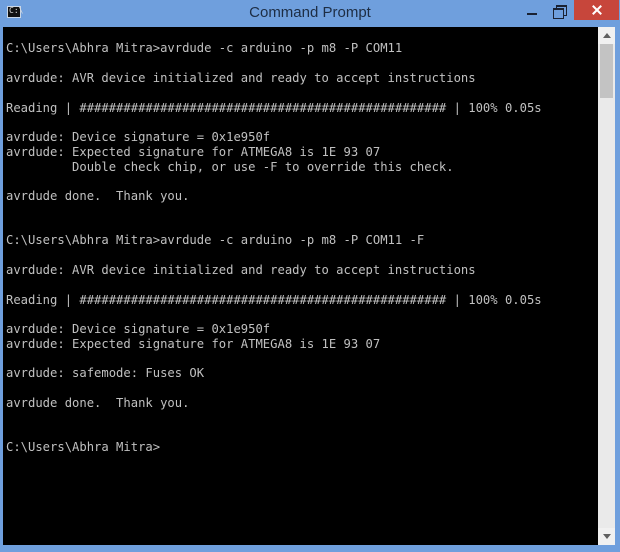 Image resolution: width=620 pixels, height=552 pixels. I want to click on scrollbar-thumb, so click(606, 71).